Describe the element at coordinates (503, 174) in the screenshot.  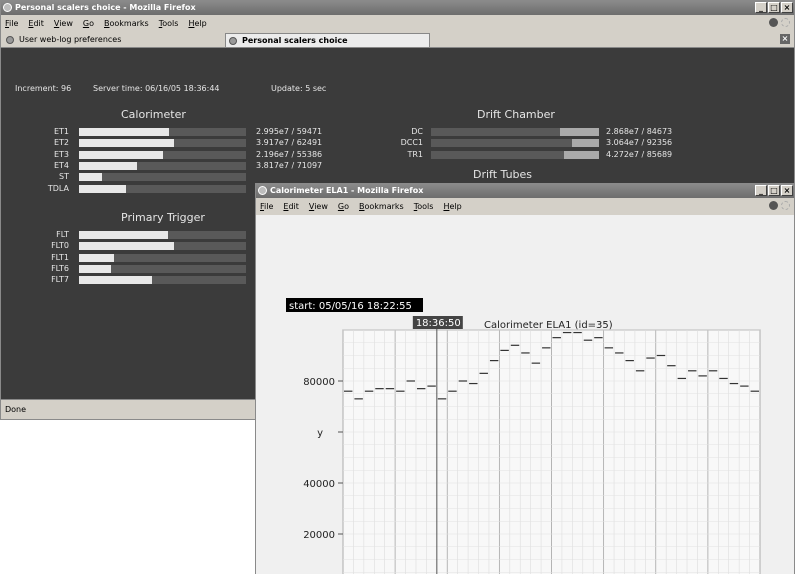
I see `drift-tubes-title: Drift Tubes` at that location.